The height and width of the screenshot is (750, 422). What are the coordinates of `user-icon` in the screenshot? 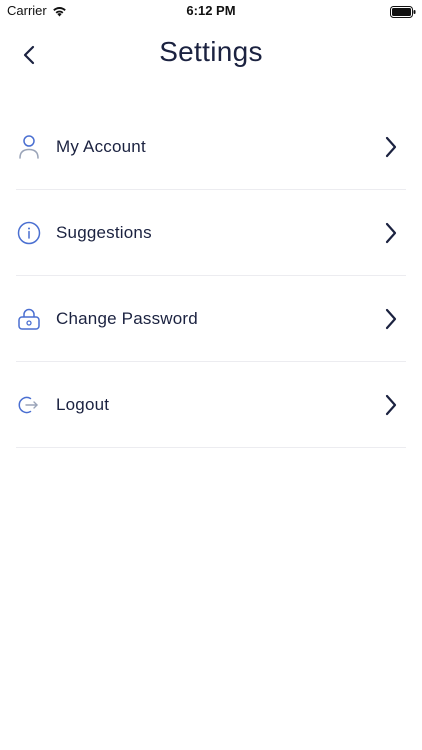 It's located at (29, 147).